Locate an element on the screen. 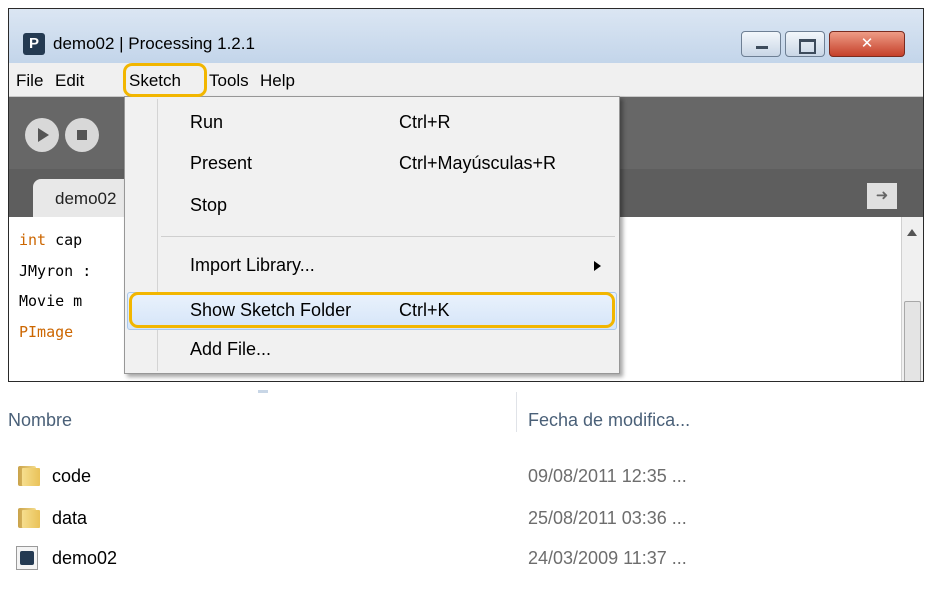 The height and width of the screenshot is (592, 932). sort-indicator is located at coordinates (263, 391).